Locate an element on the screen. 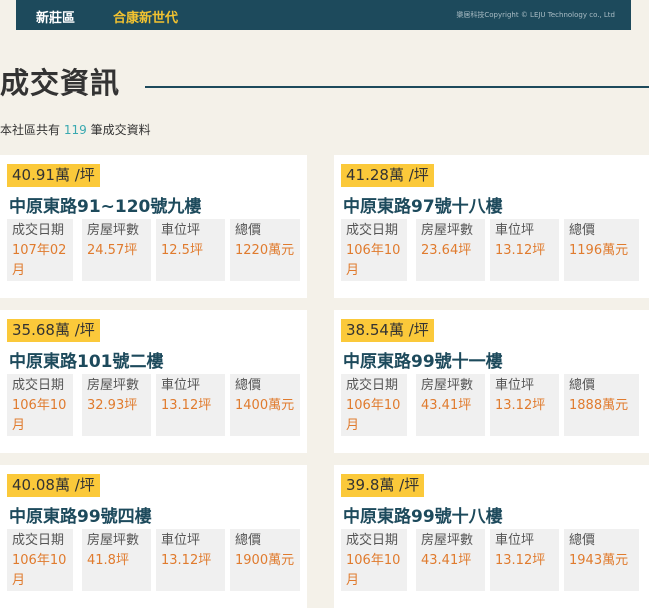  area-cell: 房屋坪數 41.8坪 is located at coordinates (116, 560).